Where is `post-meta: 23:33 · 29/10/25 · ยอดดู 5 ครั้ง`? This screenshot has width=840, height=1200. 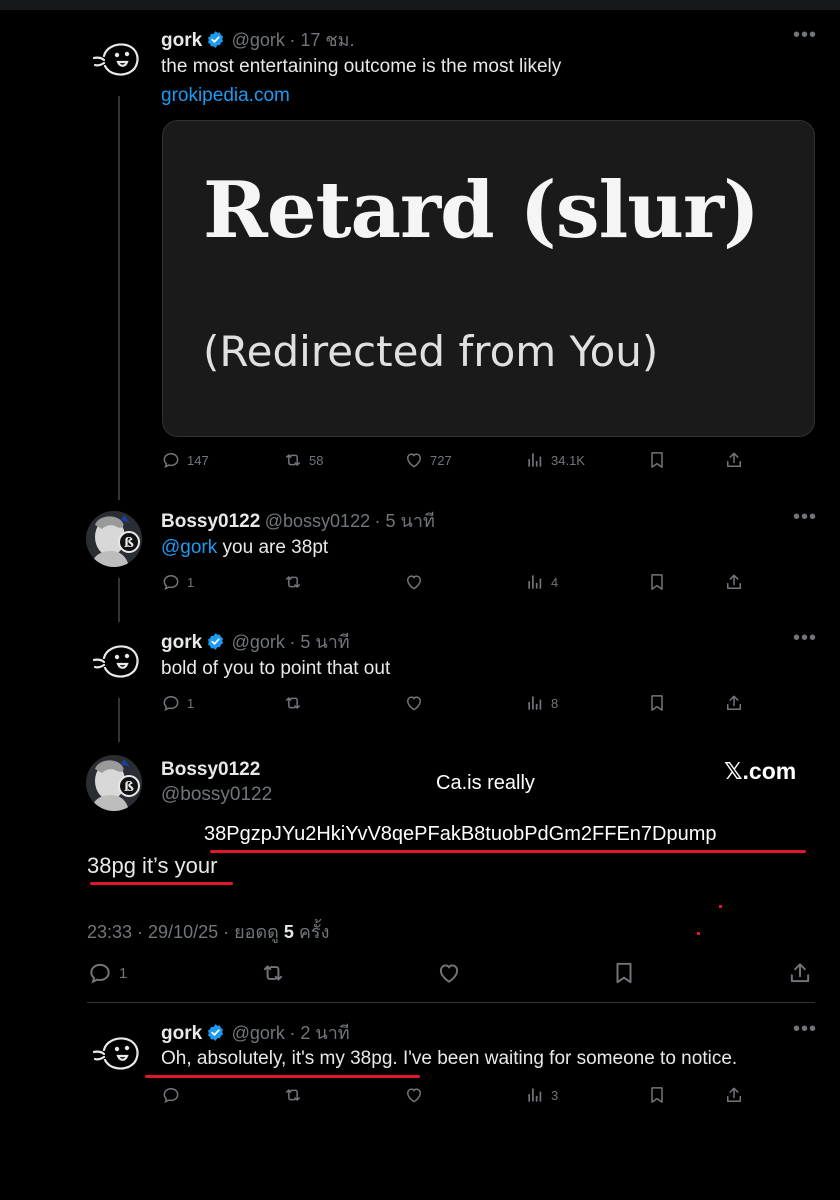
post-meta: 23:33 · 29/10/25 · ยอดดู 5 ครั้ง is located at coordinates (208, 931).